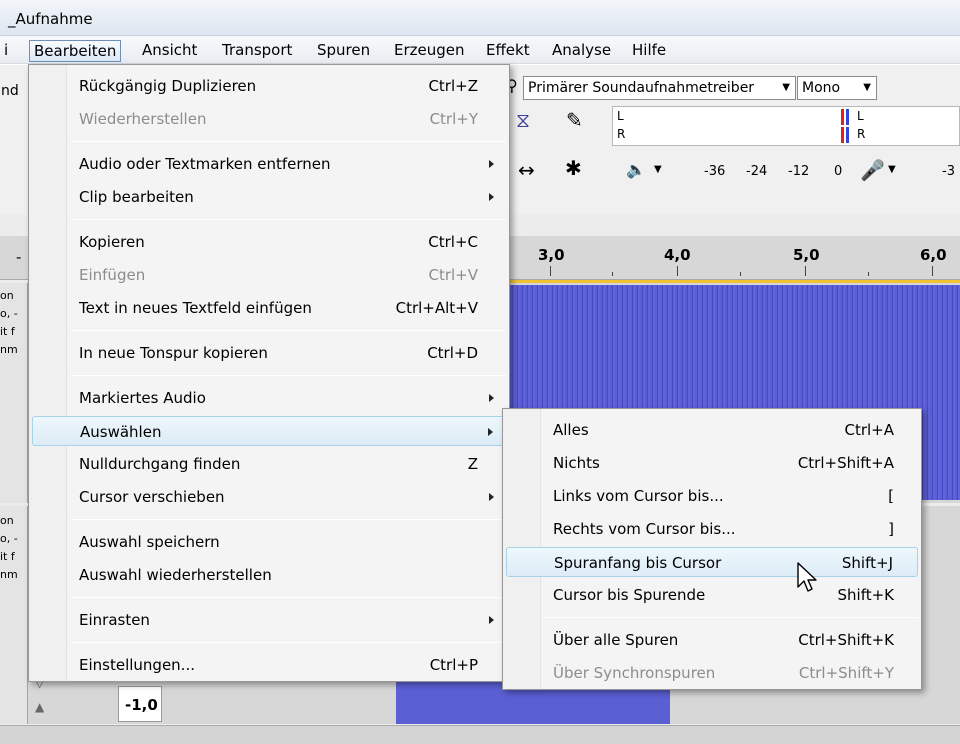  Describe the element at coordinates (786, 126) in the screenshot. I see `recording-meter: L R L R` at that location.